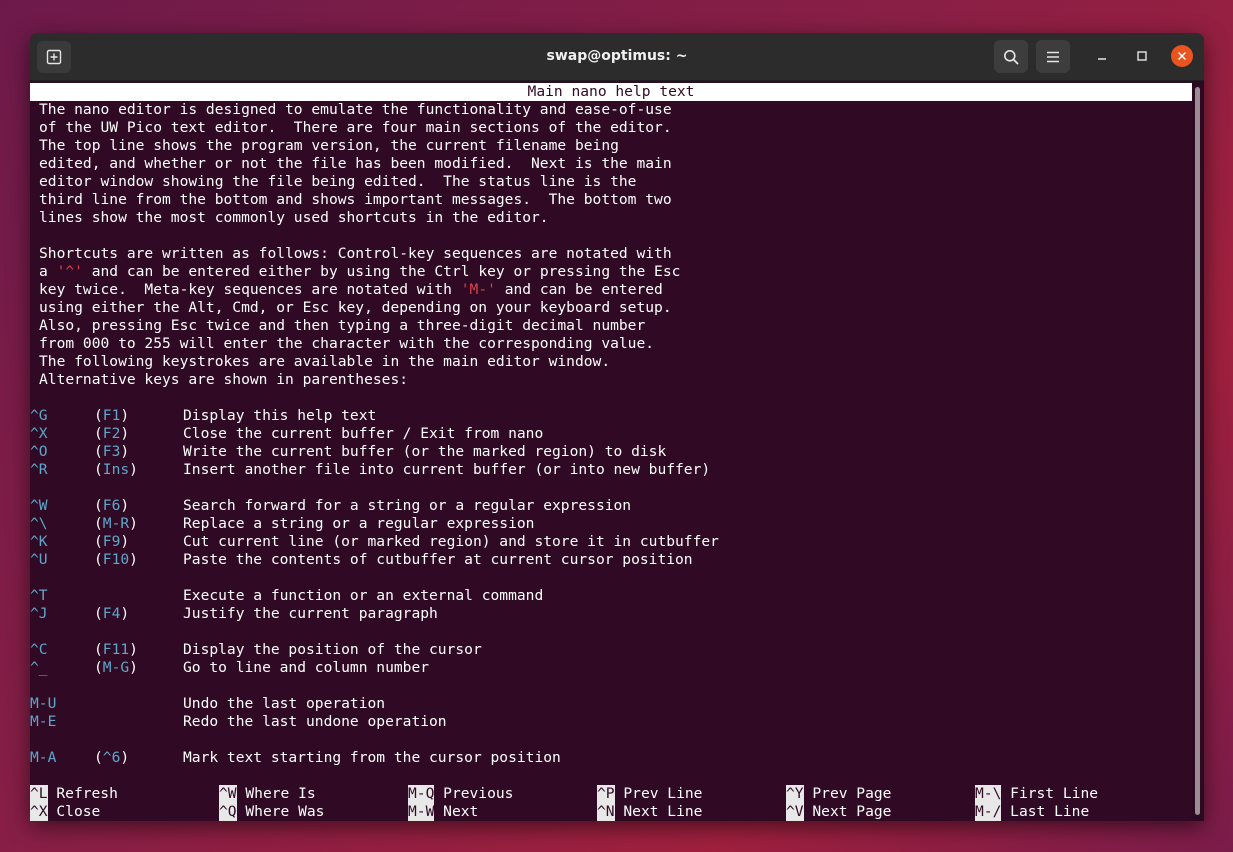 This screenshot has width=1233, height=852. Describe the element at coordinates (478, 289) in the screenshot. I see `meta-notation: 'M-'` at that location.